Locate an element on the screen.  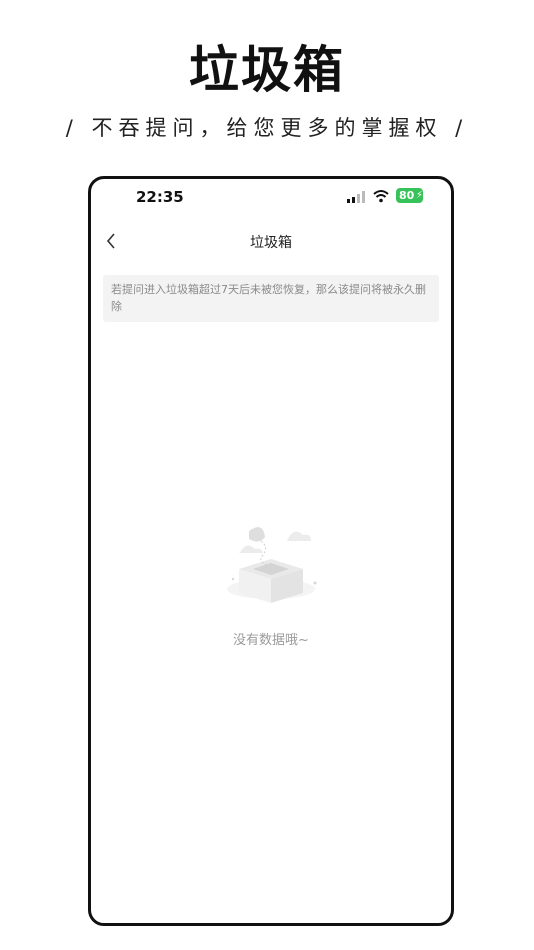
charging-icon: ⚡ is located at coordinates (419, 195).